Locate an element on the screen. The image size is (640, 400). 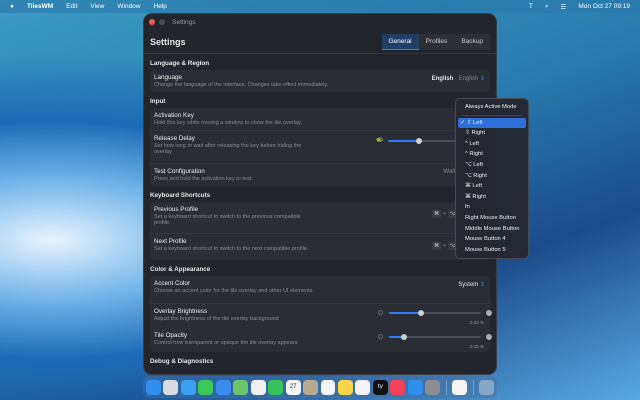
brightness-value: 0.33 % is located at coordinates (476, 322).